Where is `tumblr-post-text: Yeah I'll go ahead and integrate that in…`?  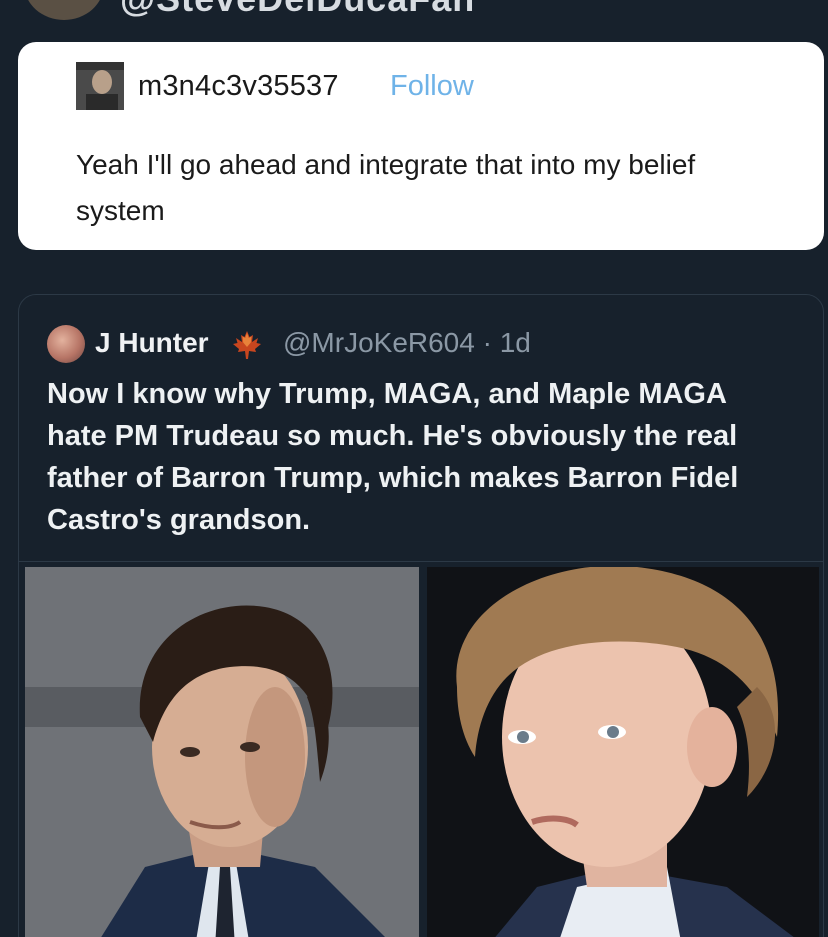 tumblr-post-text: Yeah I'll go ahead and integrate that in… is located at coordinates (386, 187).